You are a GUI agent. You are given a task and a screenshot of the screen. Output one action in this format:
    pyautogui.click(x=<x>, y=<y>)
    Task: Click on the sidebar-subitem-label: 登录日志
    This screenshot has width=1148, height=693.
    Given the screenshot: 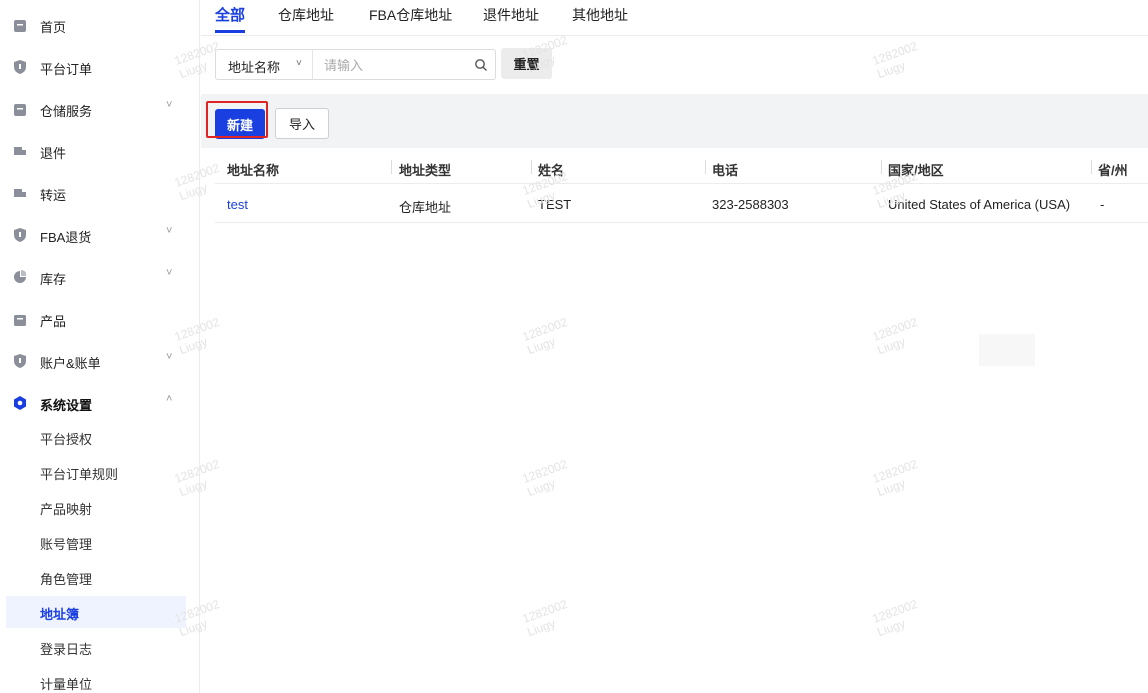 What is the action you would take?
    pyautogui.click(x=66, y=649)
    